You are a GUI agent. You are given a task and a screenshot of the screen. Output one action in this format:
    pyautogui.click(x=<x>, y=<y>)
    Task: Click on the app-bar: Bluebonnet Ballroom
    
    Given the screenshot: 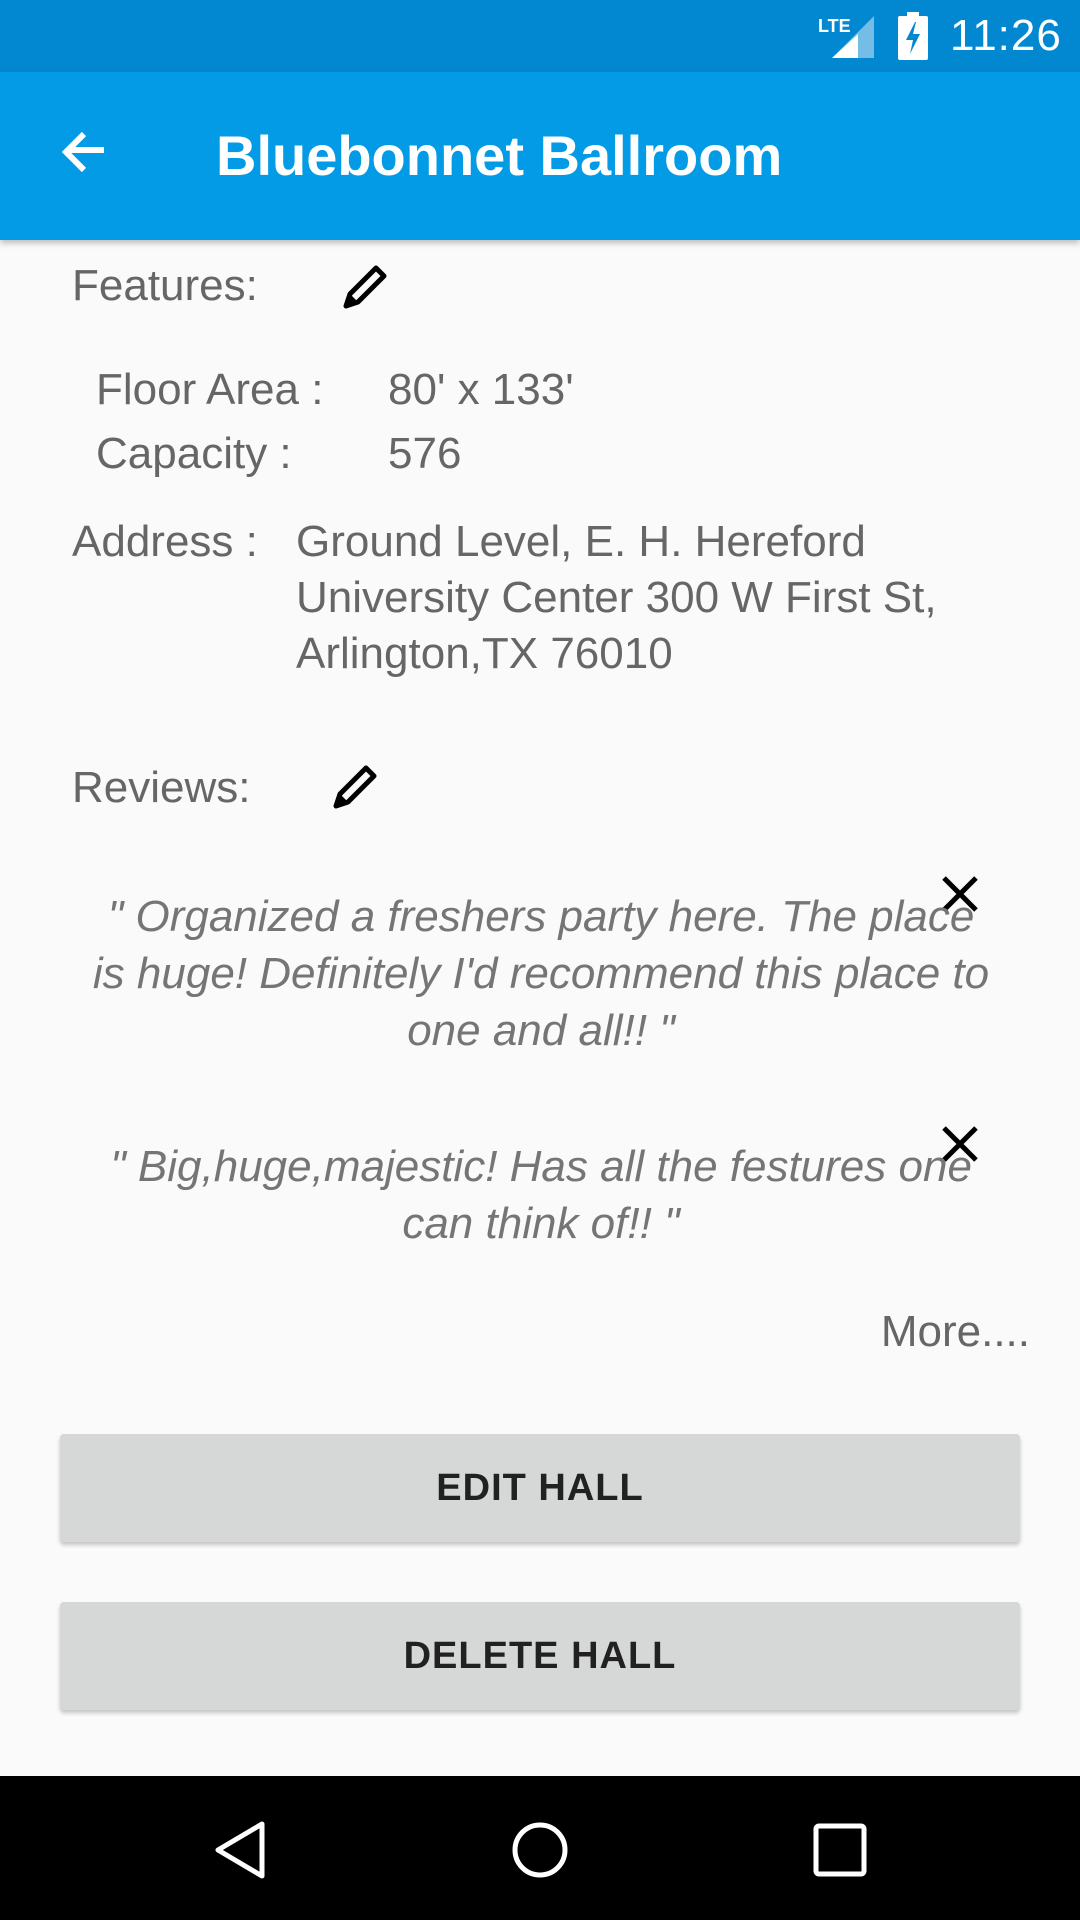 What is the action you would take?
    pyautogui.click(x=540, y=156)
    